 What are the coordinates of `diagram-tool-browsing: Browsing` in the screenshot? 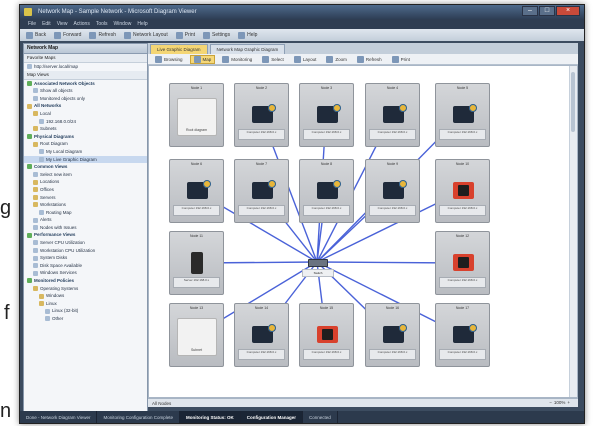 It's located at (169, 59).